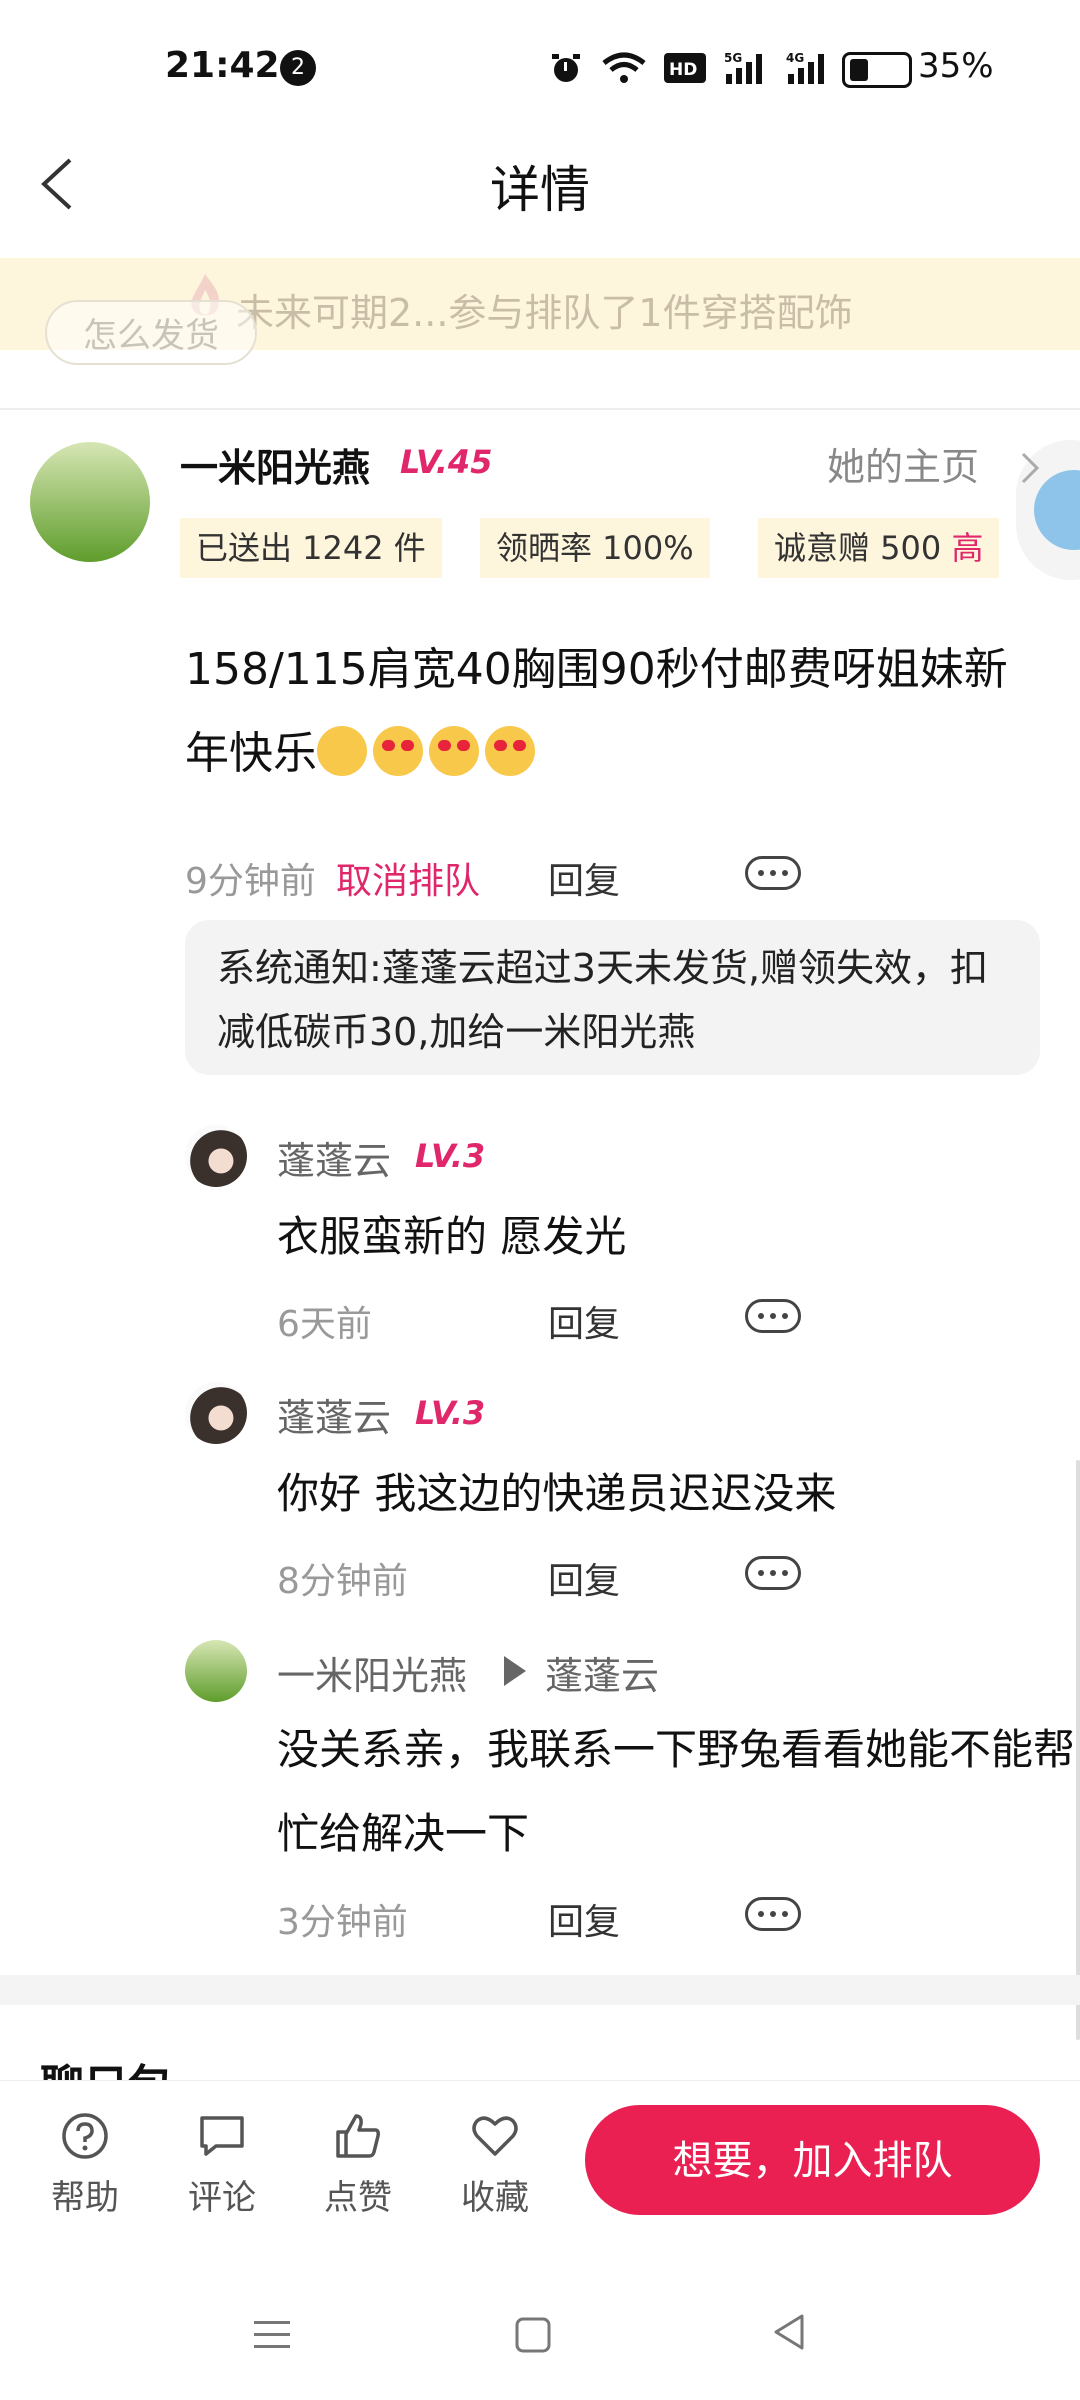 The image size is (1080, 2400). Describe the element at coordinates (540, 1990) in the screenshot. I see `section-divider` at that location.